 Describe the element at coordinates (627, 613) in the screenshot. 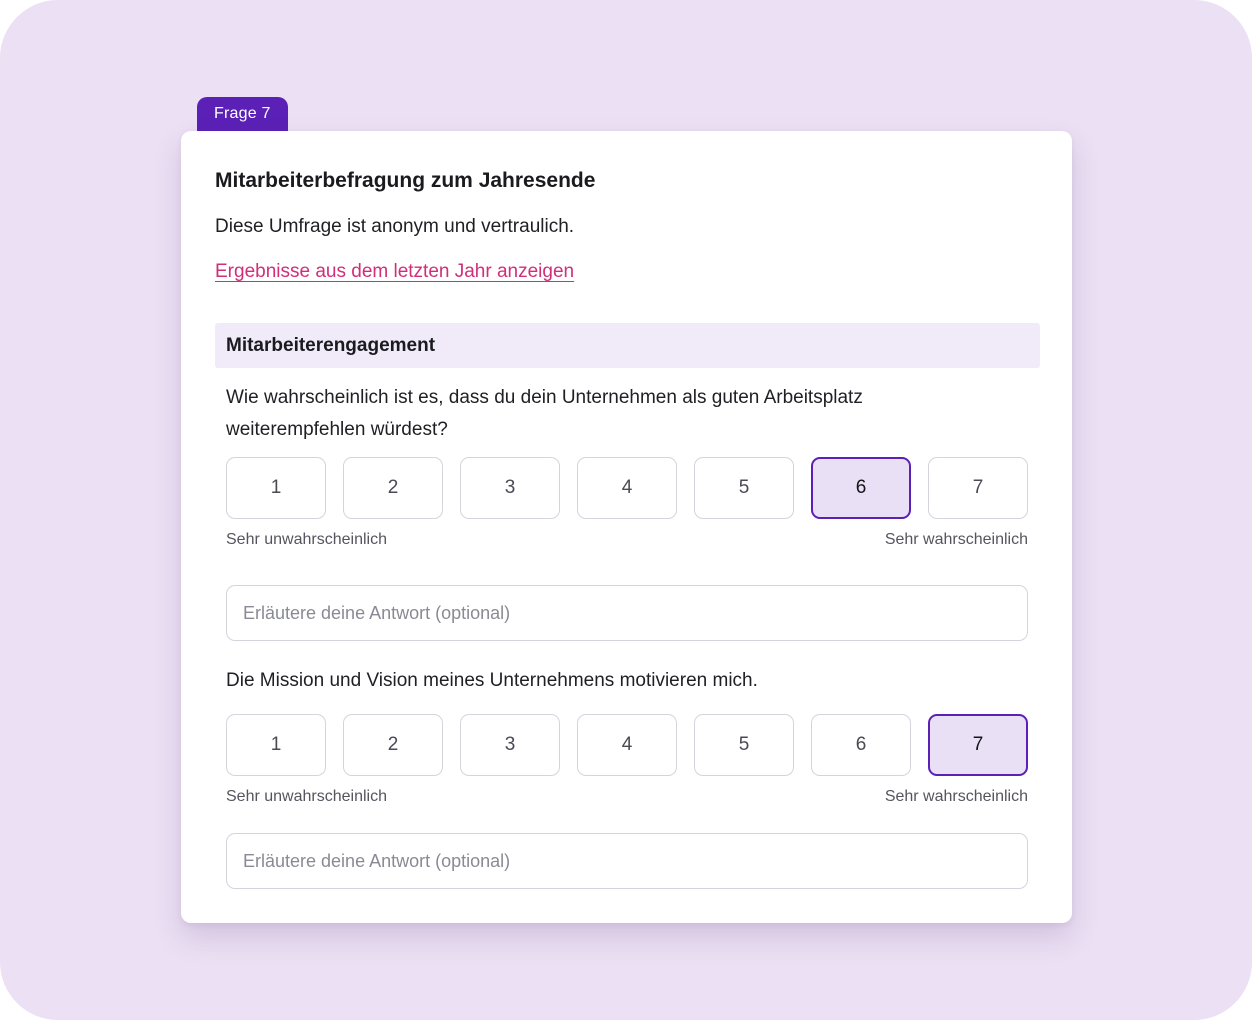

I see `q1-comment-input` at that location.